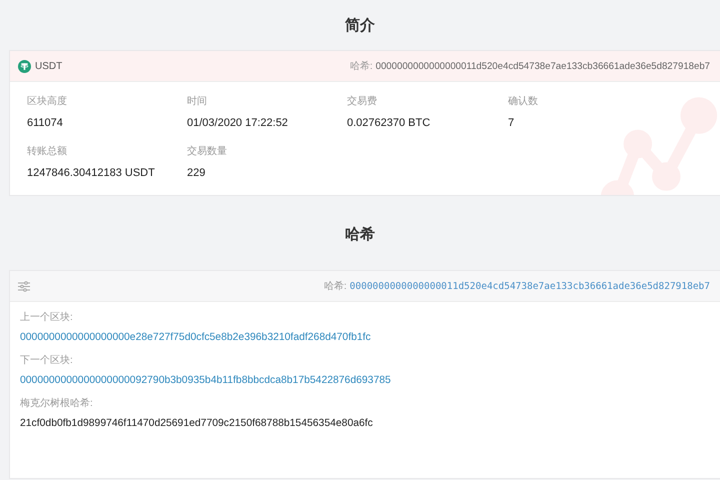 The image size is (720, 480). What do you see at coordinates (197, 101) in the screenshot?
I see `field-label: 时间` at bounding box center [197, 101].